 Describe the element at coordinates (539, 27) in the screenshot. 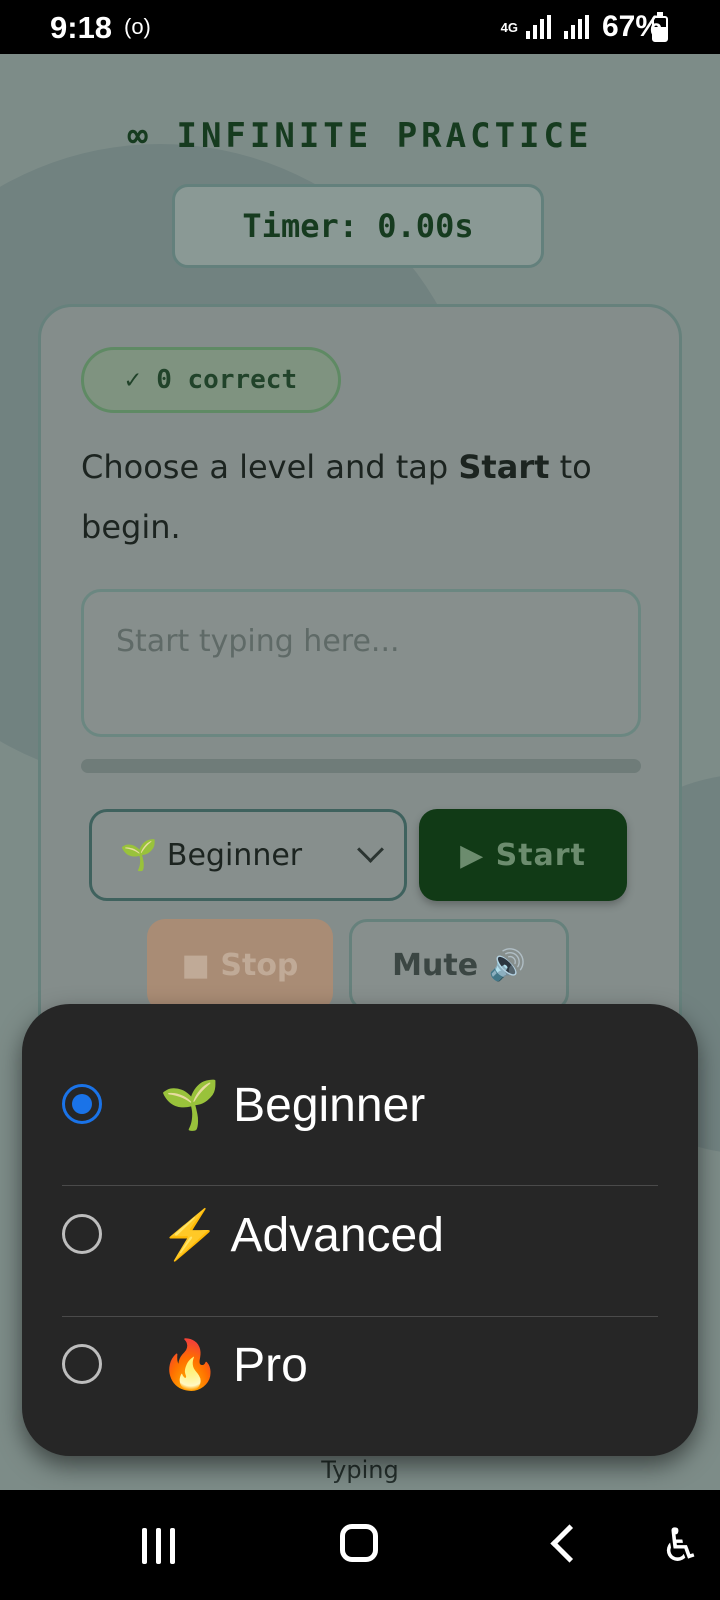

I see `signal-icon` at that location.